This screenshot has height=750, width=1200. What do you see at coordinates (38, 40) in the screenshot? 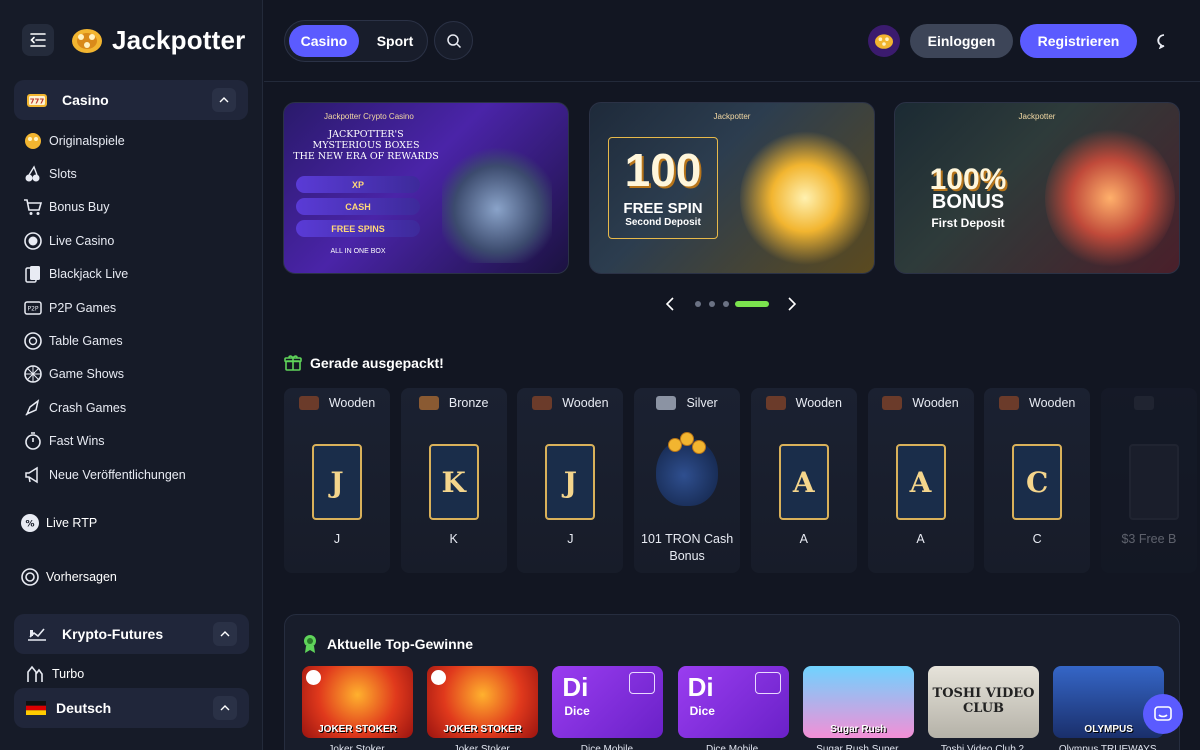
I see `collapse-sidebar-button` at bounding box center [38, 40].